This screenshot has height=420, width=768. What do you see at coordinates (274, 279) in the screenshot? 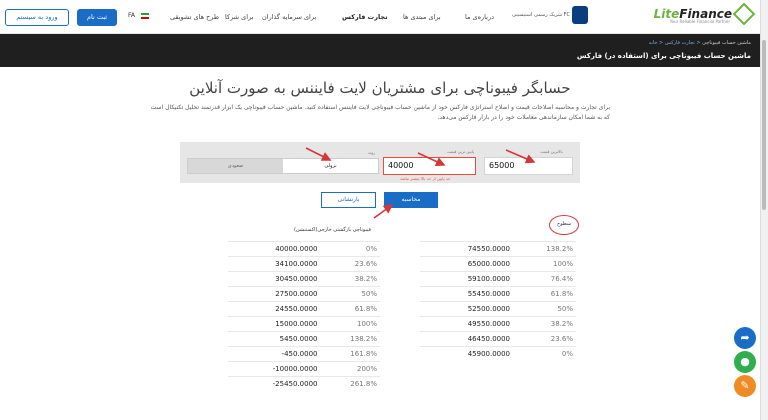
I see `level-value: 30450.0000` at bounding box center [274, 279].